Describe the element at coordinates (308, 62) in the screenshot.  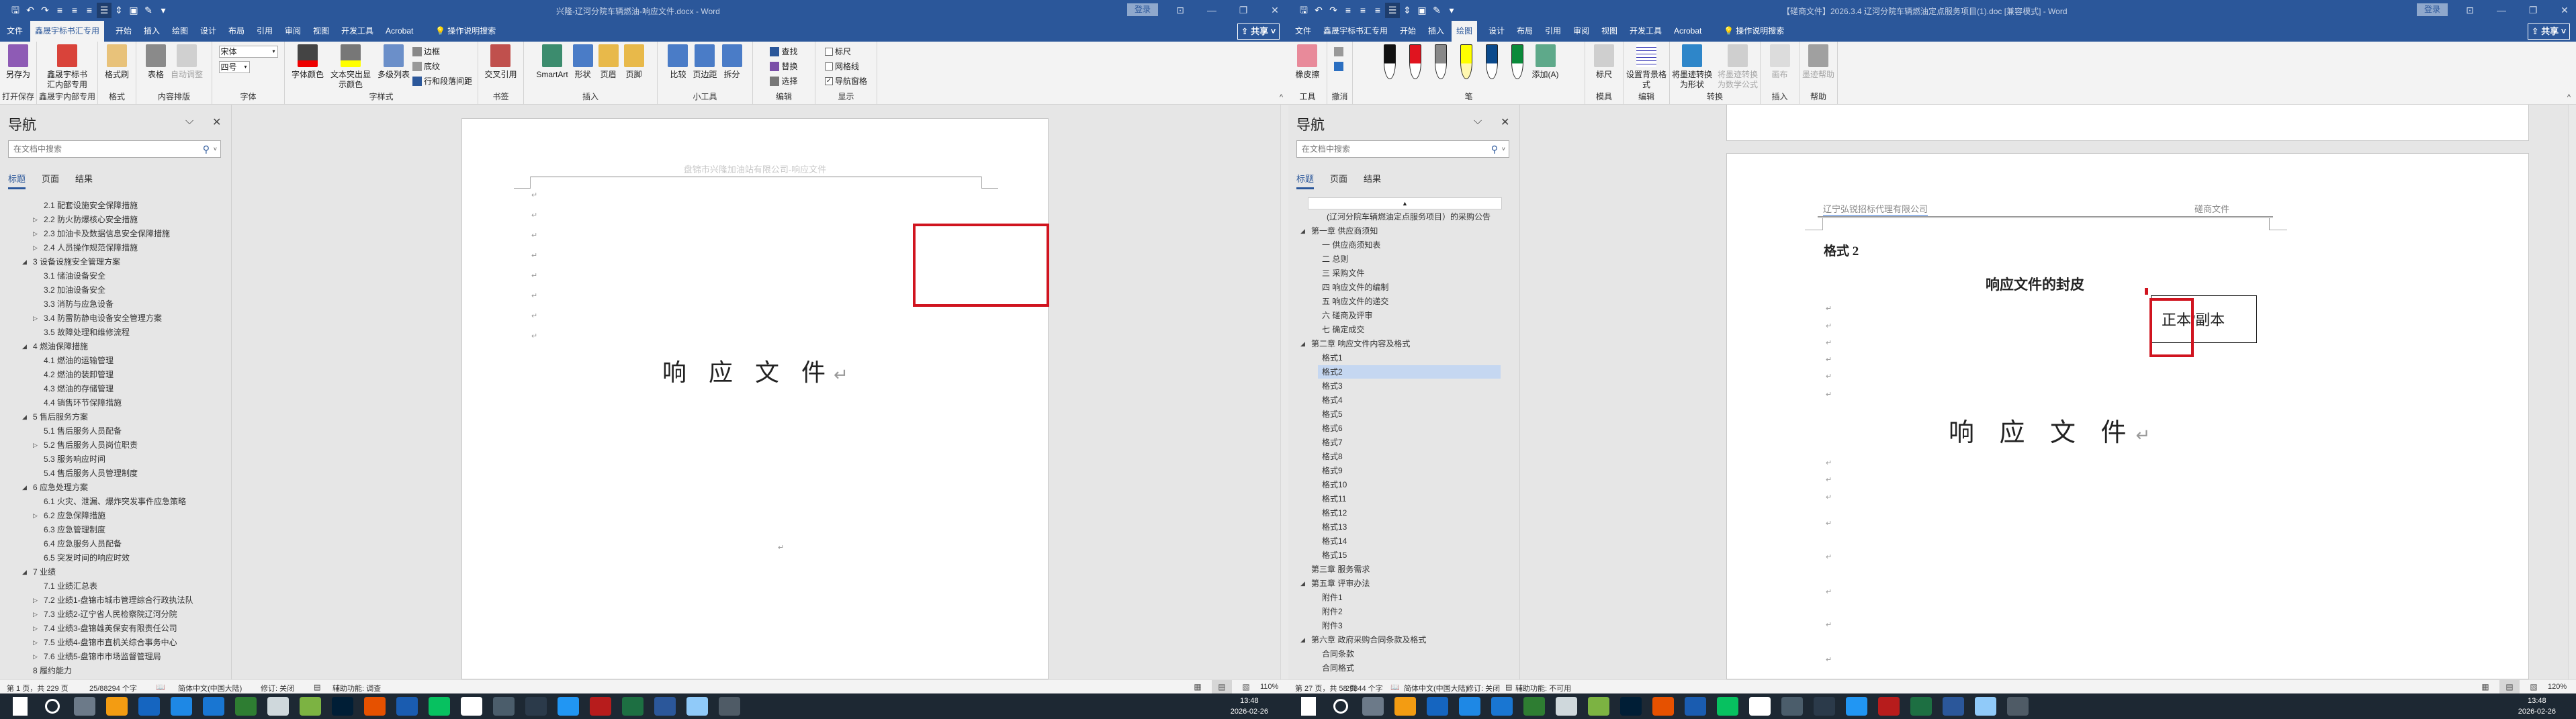
I see `button-字体颜色: 字体颜色` at that location.